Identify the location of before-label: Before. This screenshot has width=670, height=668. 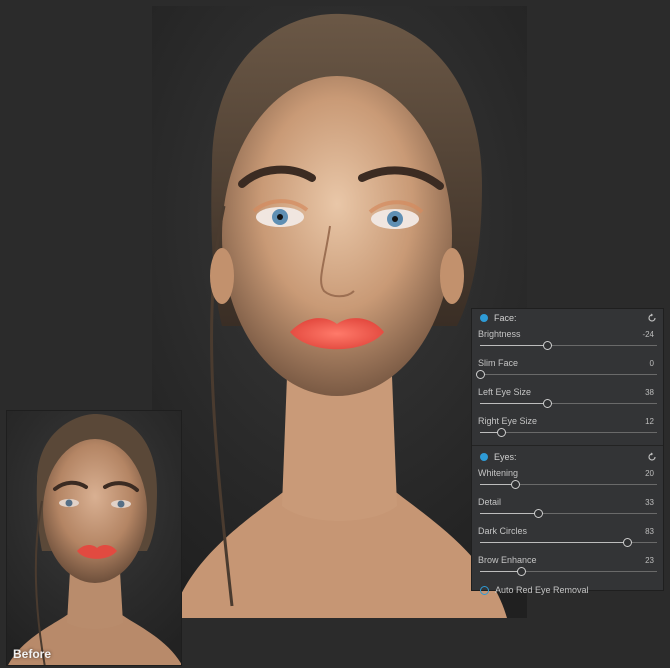
(32, 654).